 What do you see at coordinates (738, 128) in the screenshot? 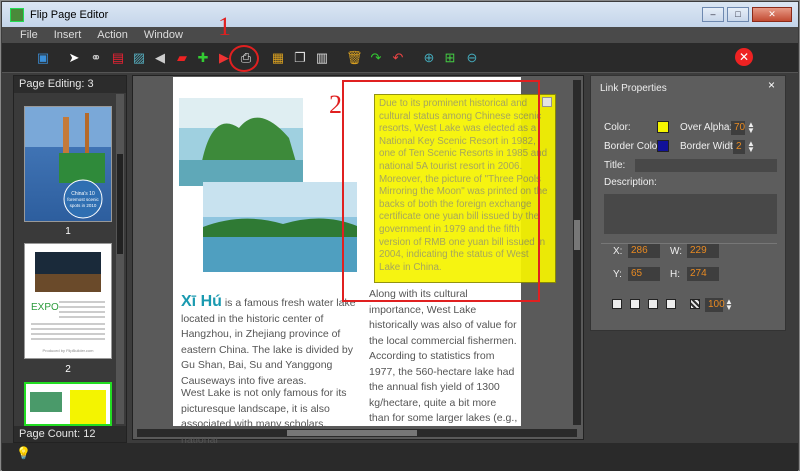
I see `over-alpha-input: 70` at bounding box center [738, 128].